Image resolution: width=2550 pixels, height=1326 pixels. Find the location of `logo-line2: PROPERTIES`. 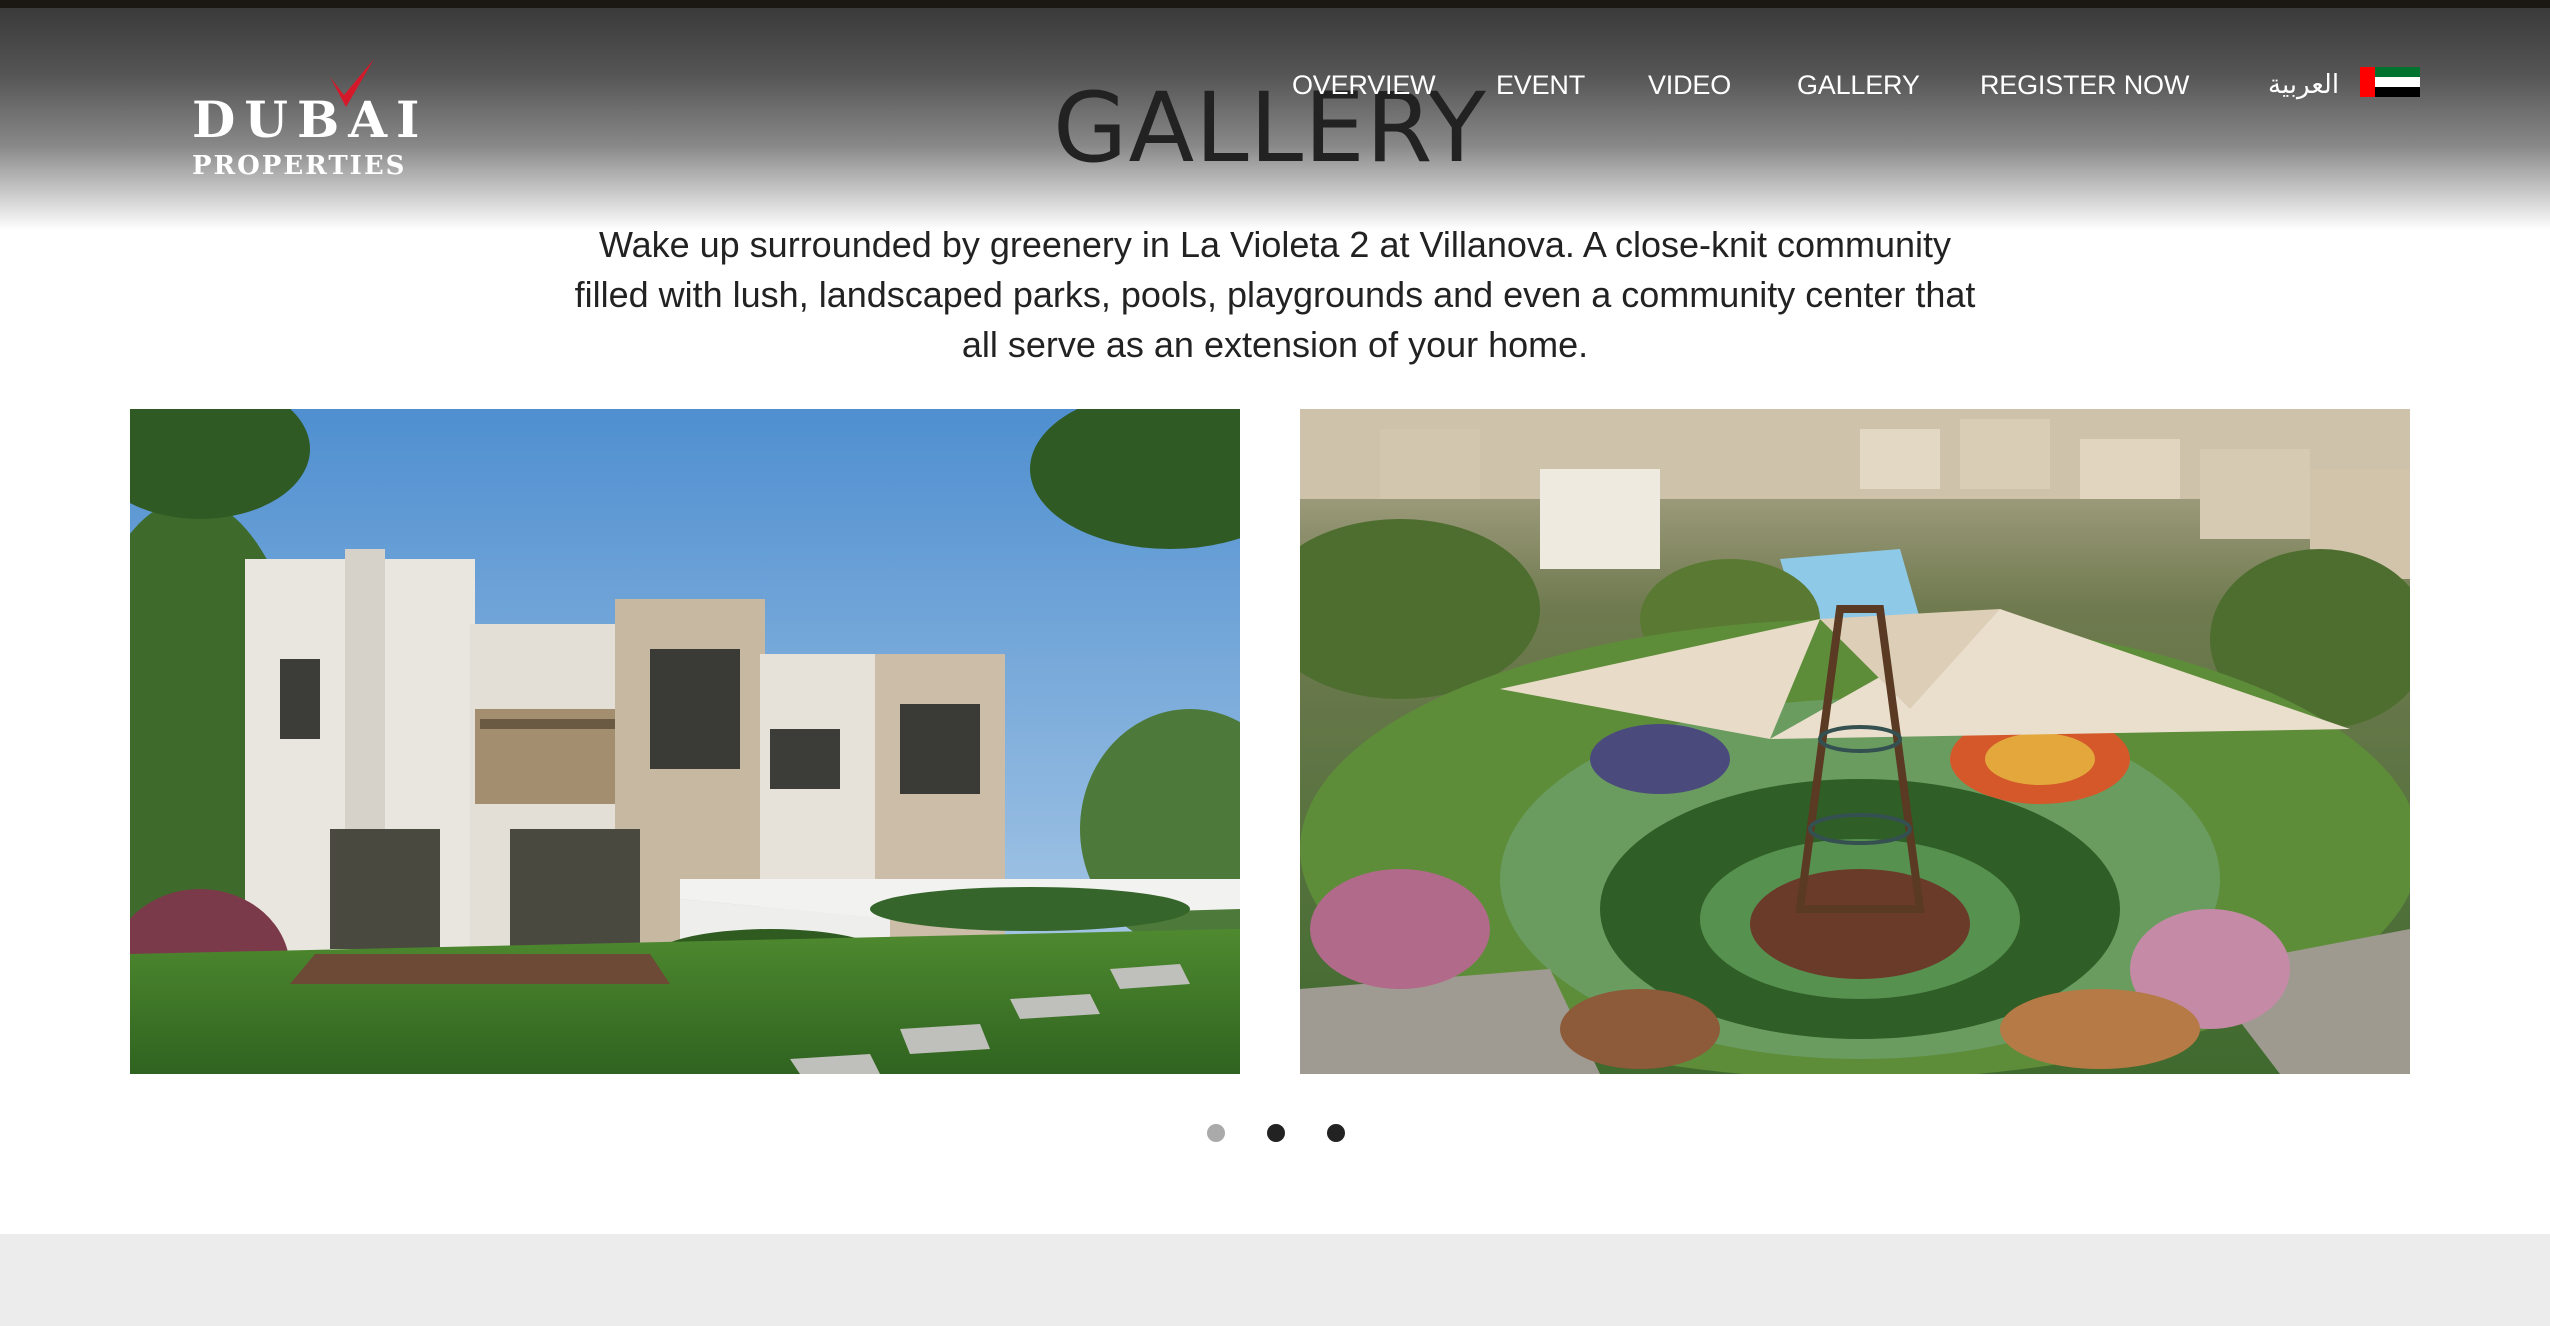

logo-line2: PROPERTIES is located at coordinates (299, 166).